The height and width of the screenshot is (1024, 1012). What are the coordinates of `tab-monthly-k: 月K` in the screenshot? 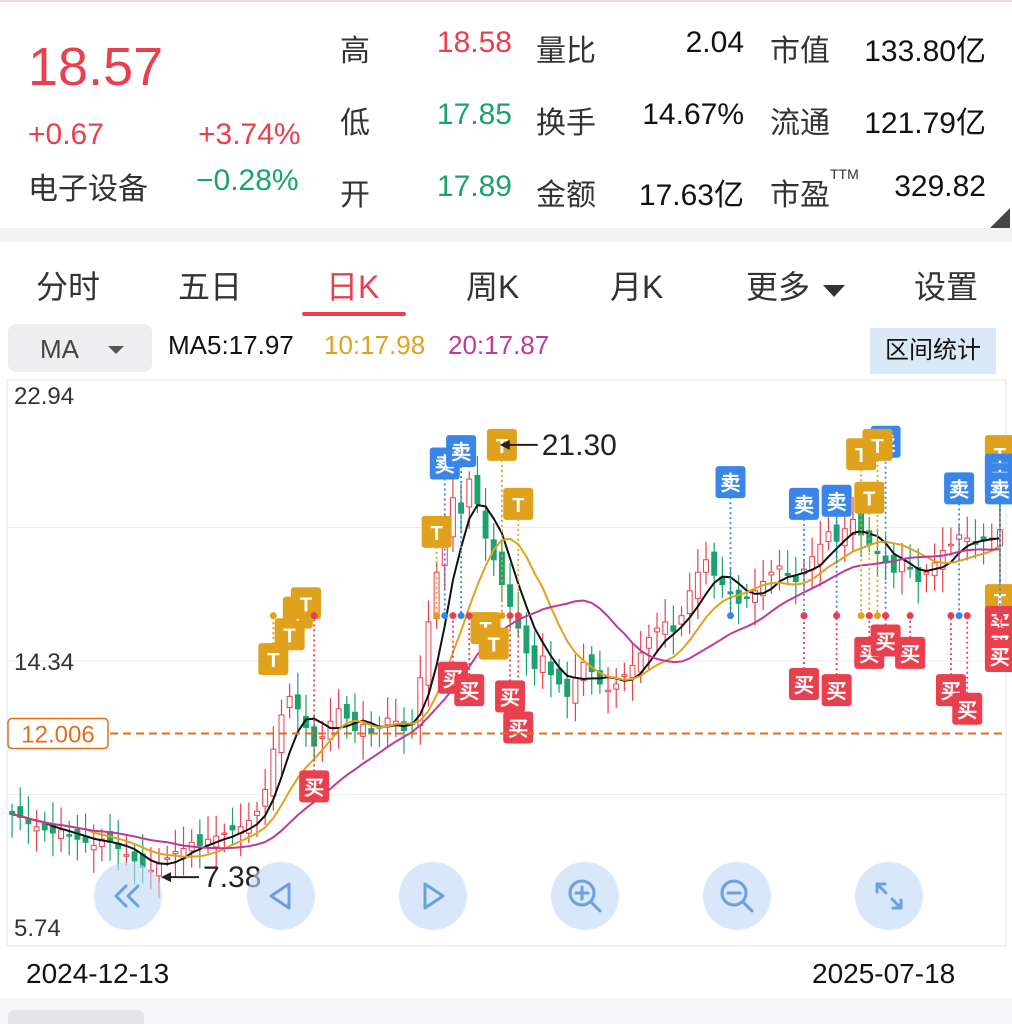 It's located at (636, 285).